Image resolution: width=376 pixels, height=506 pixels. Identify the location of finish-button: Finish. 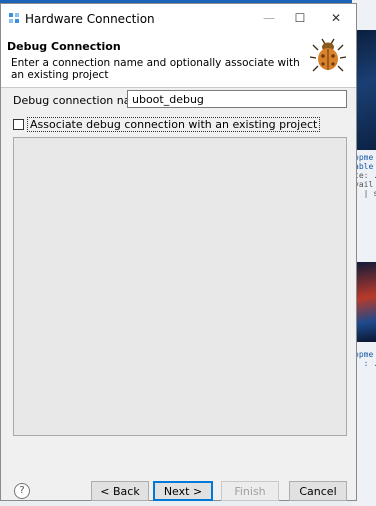
(250, 491).